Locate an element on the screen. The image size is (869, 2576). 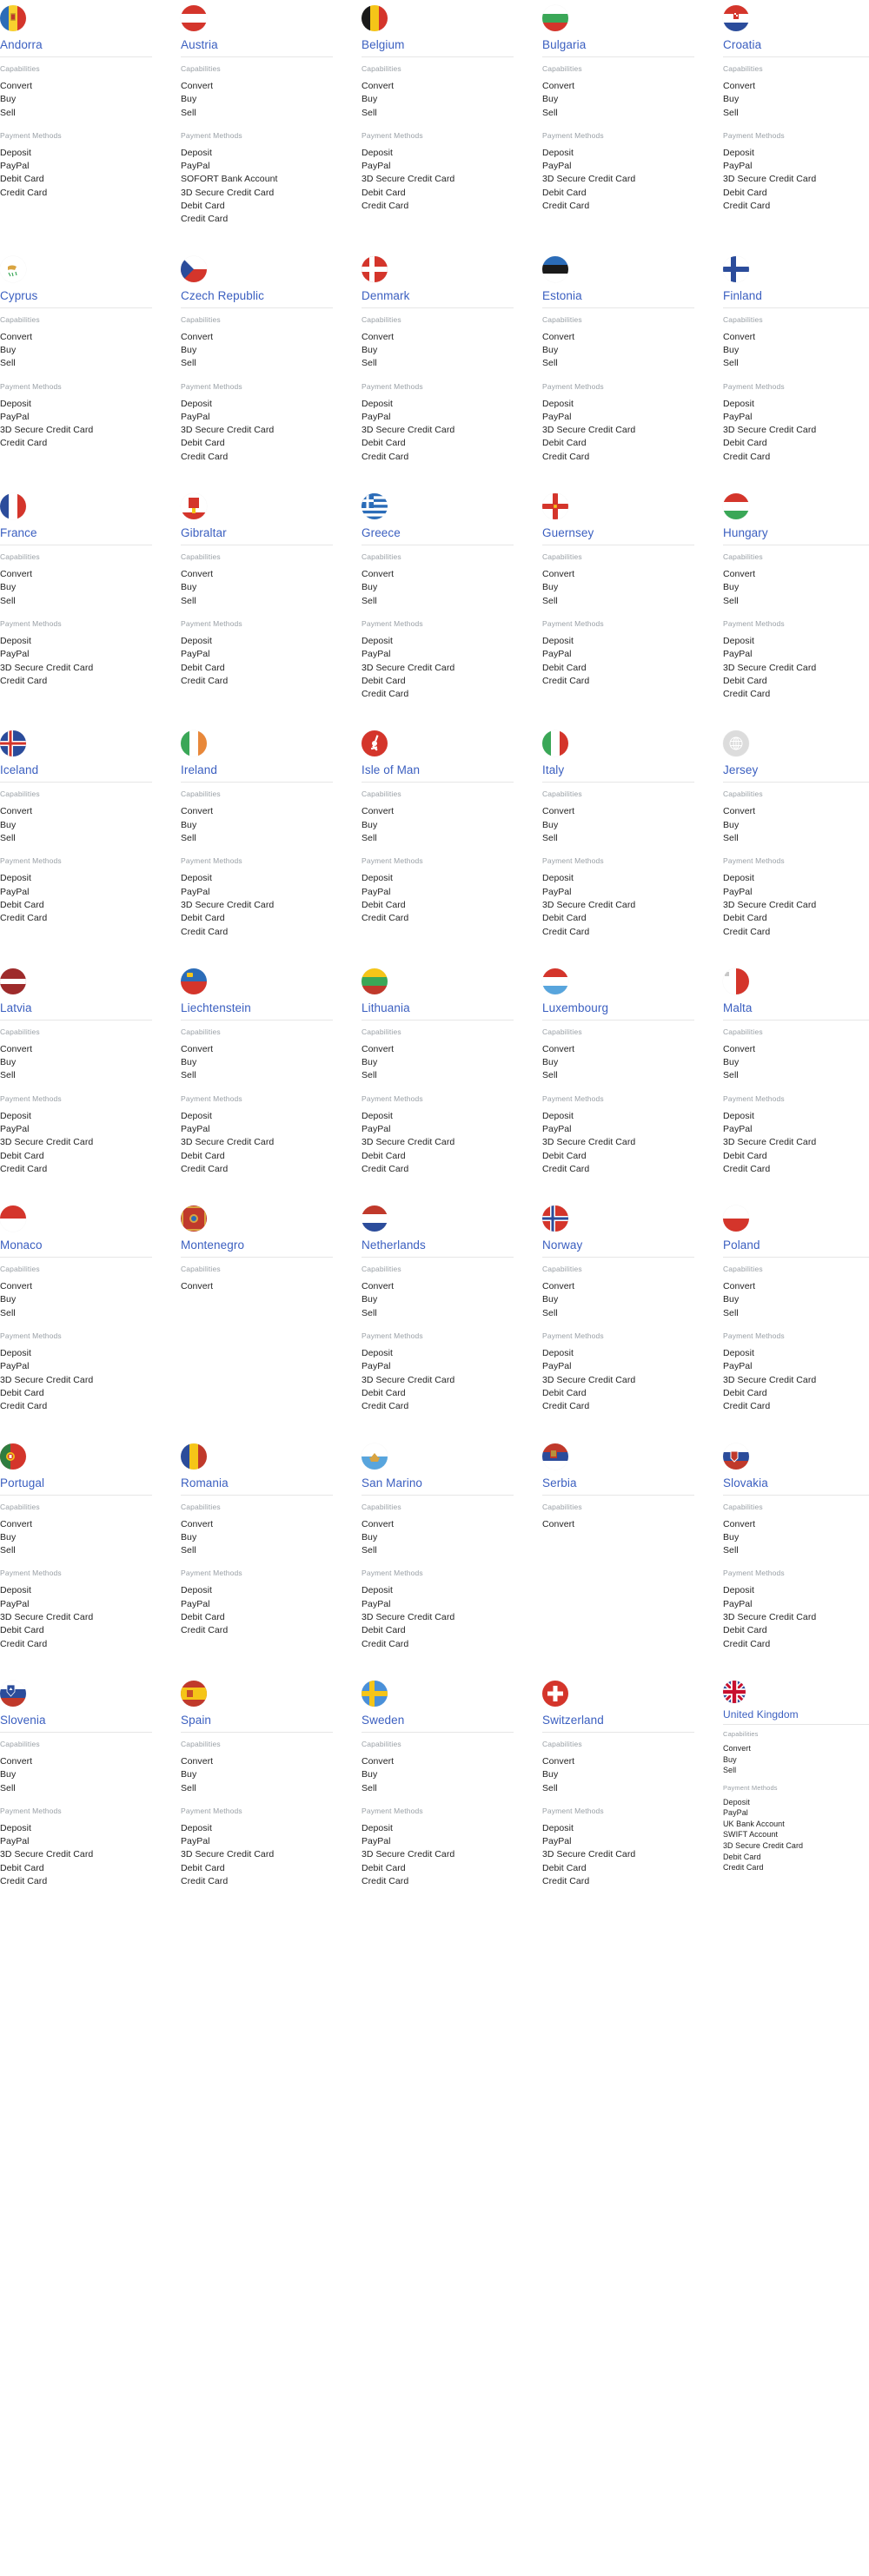
country-name-link: Bulgaria is located at coordinates (618, 45).